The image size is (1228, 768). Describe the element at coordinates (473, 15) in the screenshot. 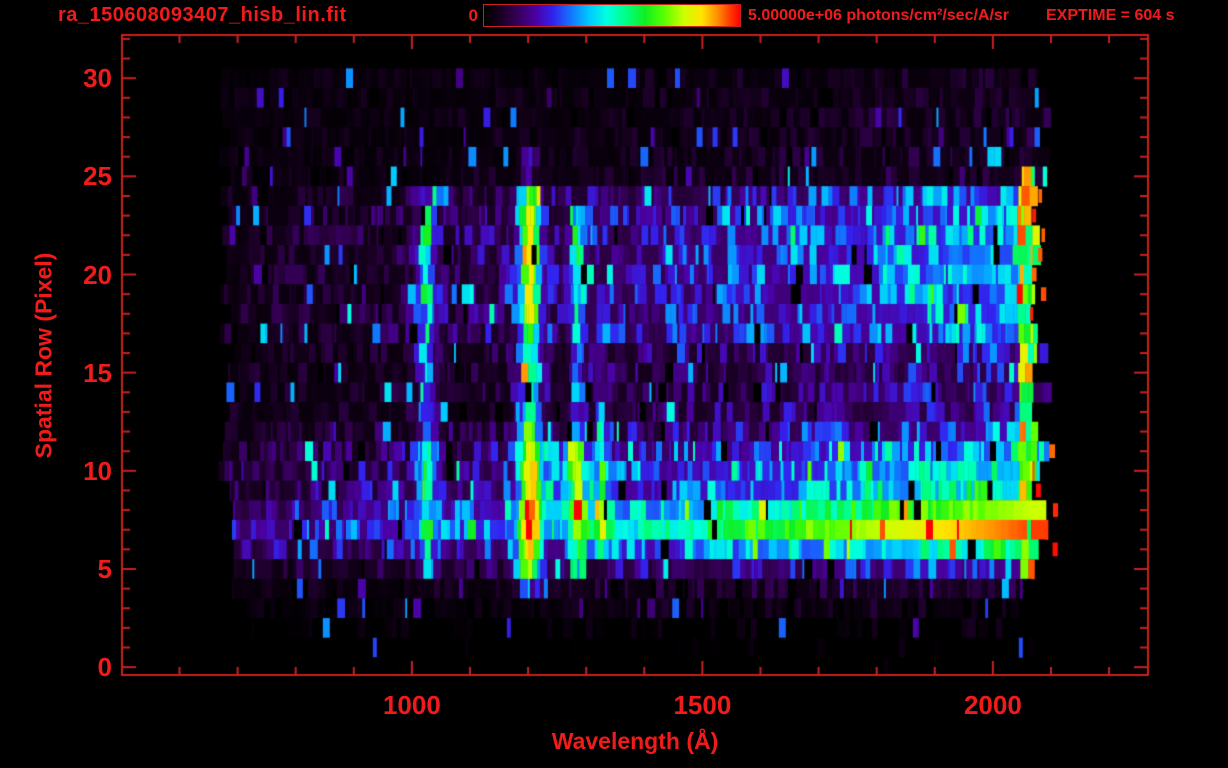

I see `colorbar-min-label: 0` at that location.